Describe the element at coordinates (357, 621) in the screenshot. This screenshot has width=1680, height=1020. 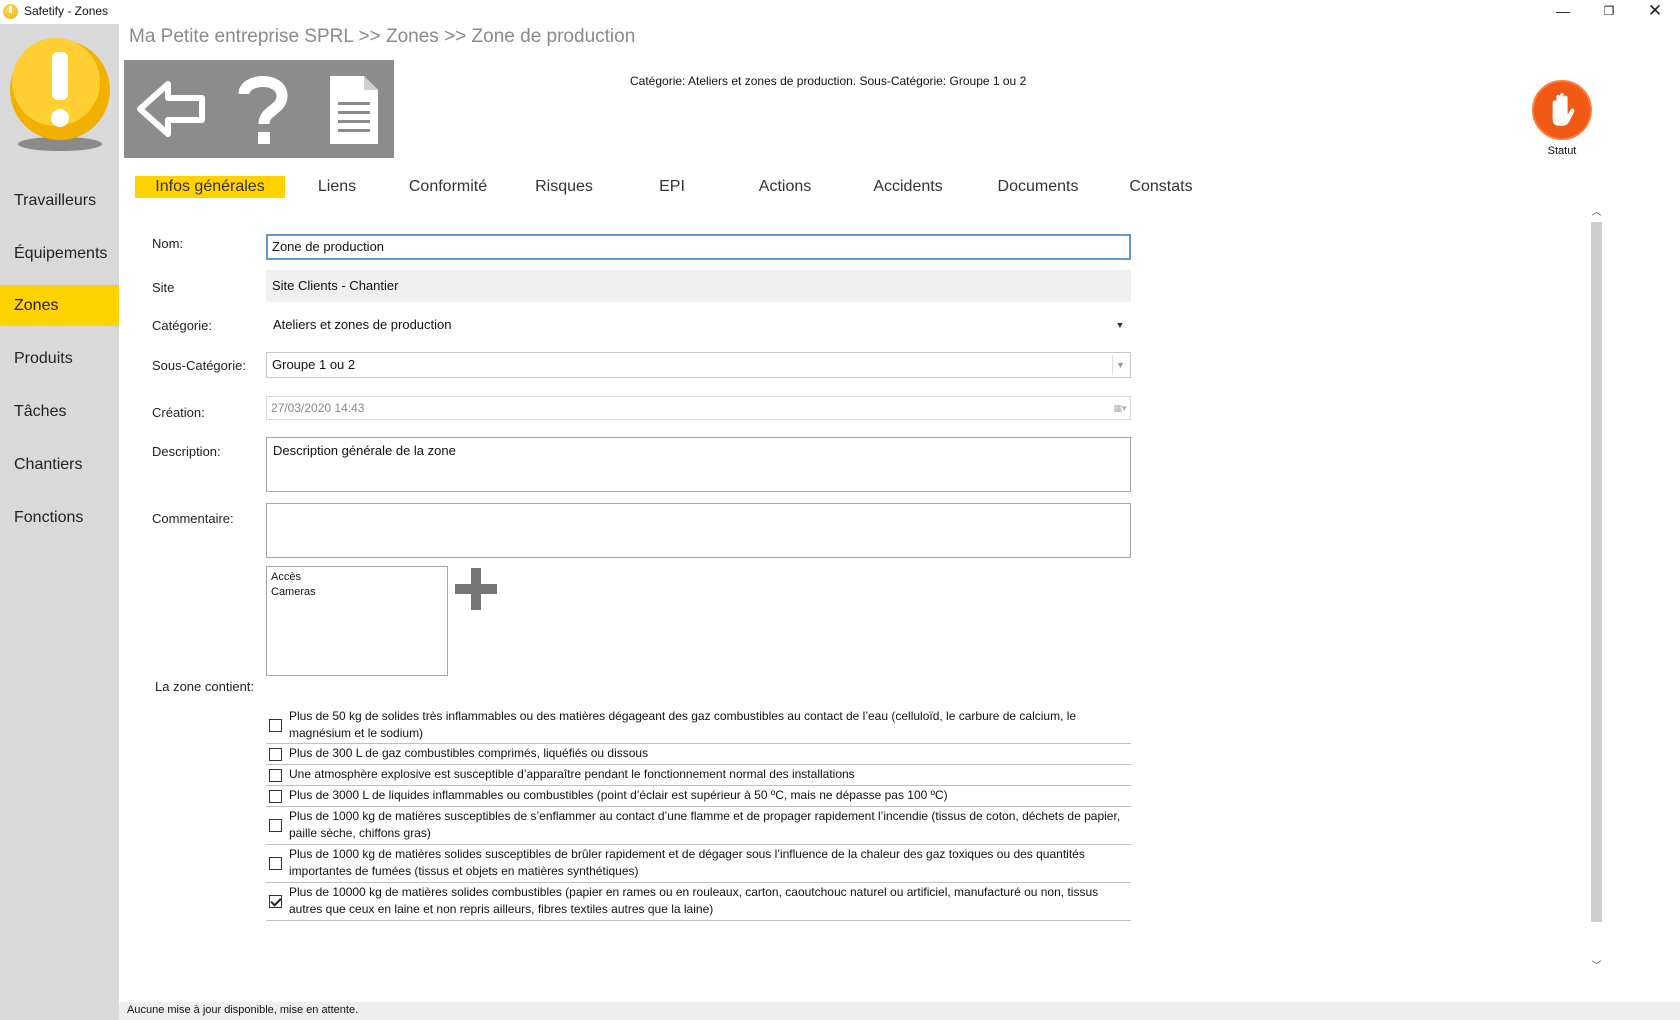
I see `zone-items-listbox: Accès Cameras` at that location.